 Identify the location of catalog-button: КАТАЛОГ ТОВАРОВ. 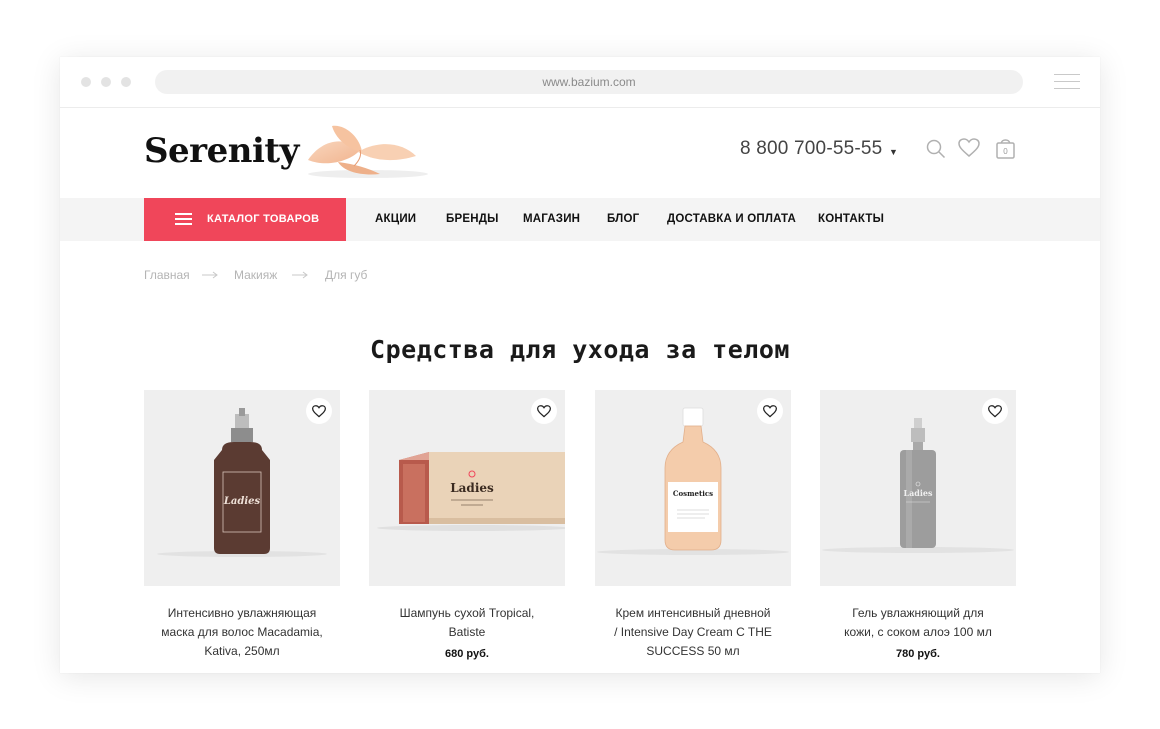
(245, 219).